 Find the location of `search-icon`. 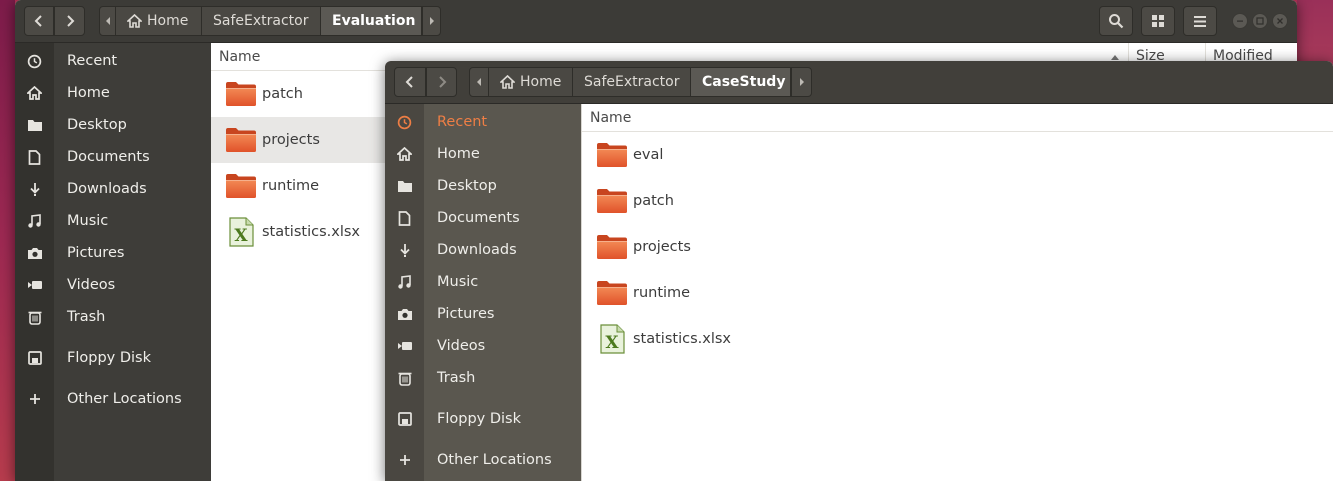

search-icon is located at coordinates (1116, 21).